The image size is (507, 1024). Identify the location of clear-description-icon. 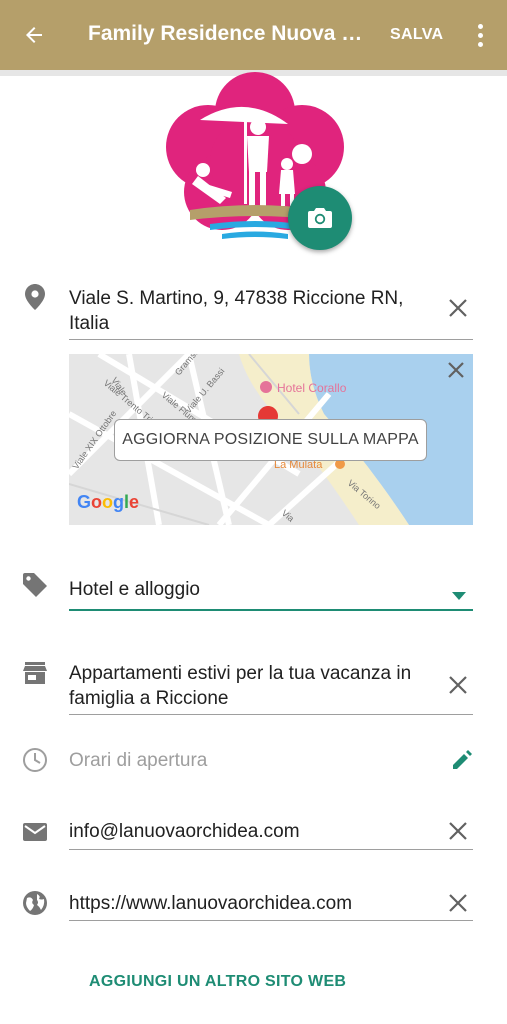
(458, 685).